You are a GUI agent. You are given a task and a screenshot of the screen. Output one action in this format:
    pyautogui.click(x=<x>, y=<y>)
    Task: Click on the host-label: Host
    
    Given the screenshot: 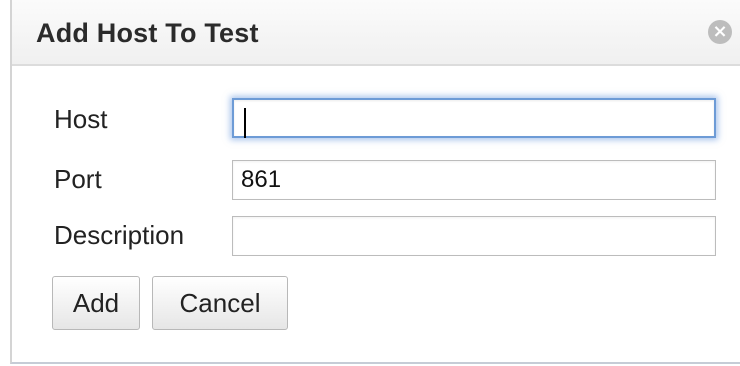 What is the action you would take?
    pyautogui.click(x=81, y=119)
    